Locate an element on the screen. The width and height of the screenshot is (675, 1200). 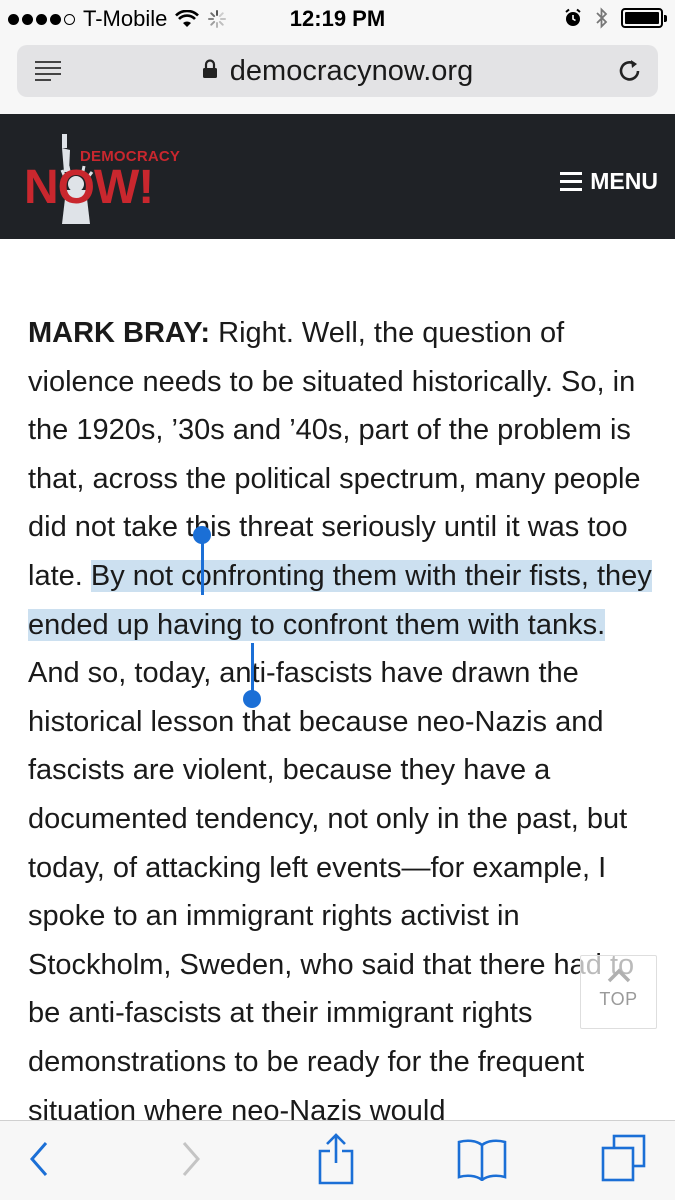
back-icon is located at coordinates (39, 1159).